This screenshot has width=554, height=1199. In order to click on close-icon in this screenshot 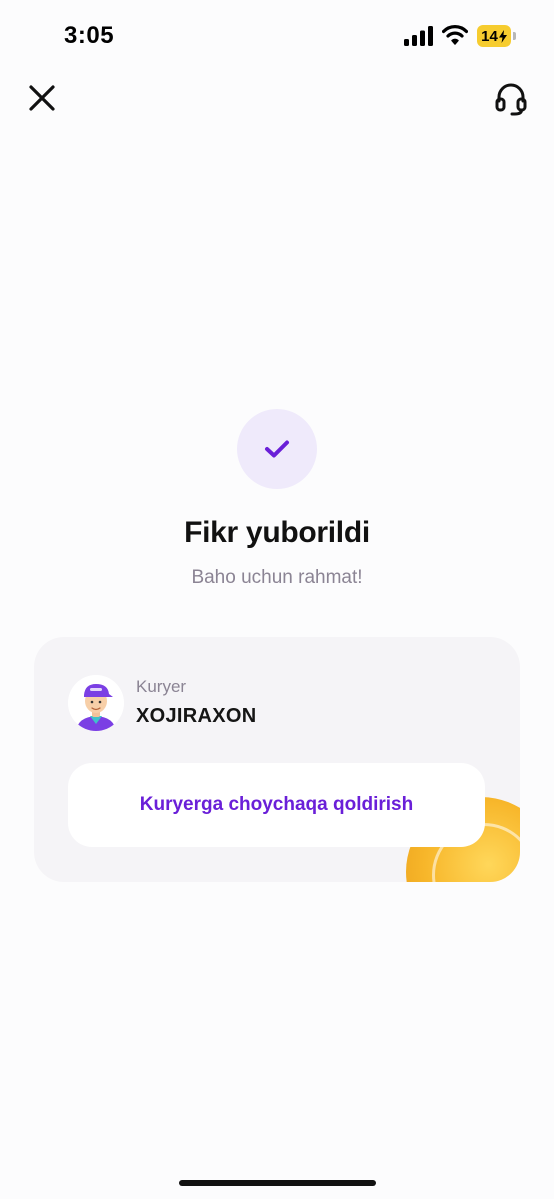, I will do `click(42, 98)`.